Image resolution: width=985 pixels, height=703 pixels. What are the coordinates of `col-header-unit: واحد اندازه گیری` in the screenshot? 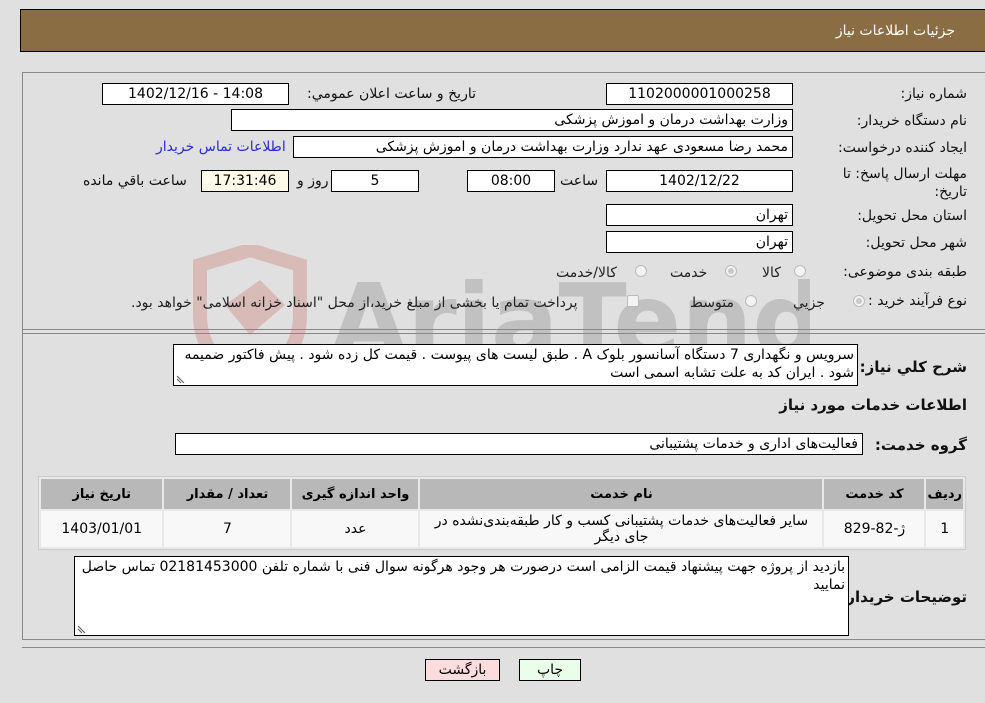 It's located at (355, 494).